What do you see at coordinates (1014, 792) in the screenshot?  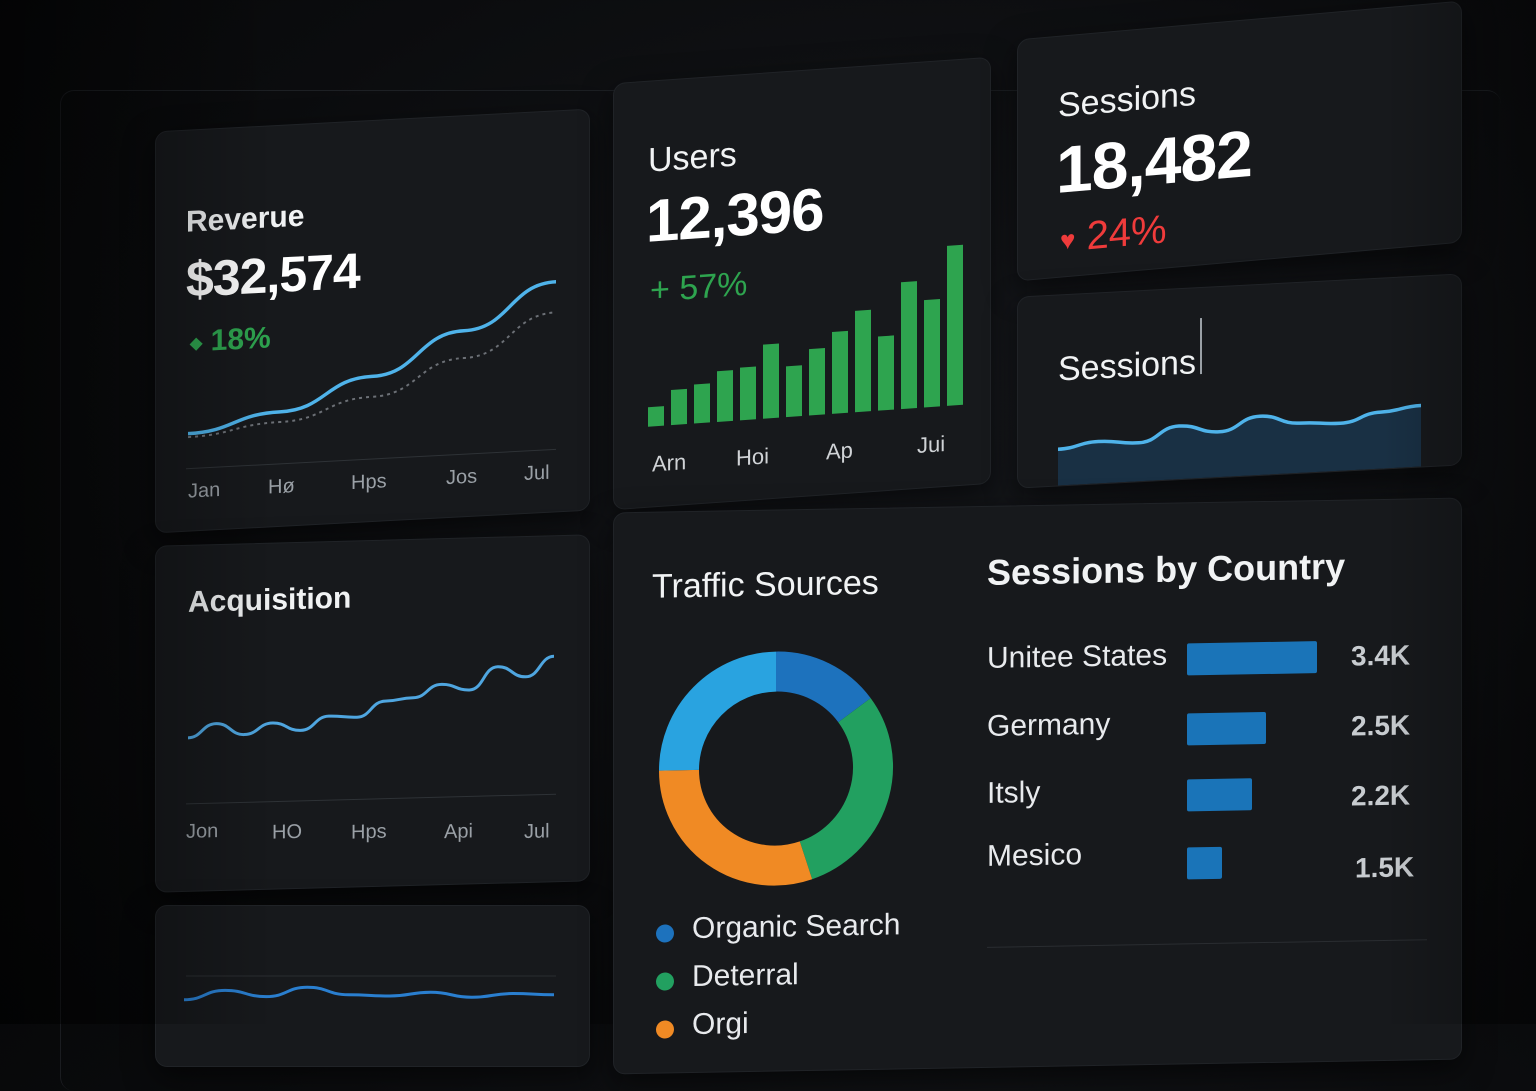 I see `country-label: Itsly` at bounding box center [1014, 792].